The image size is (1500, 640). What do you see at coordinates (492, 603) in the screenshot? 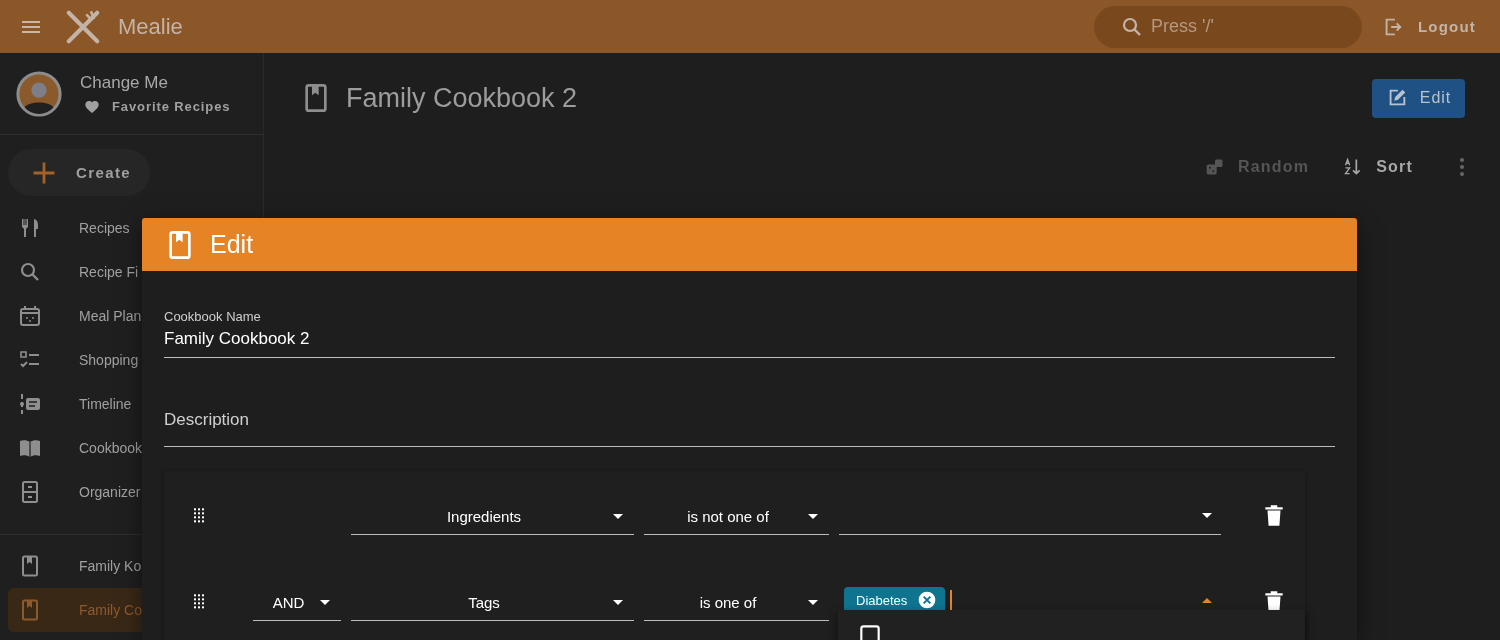
I see `field-select: Tags` at bounding box center [492, 603].